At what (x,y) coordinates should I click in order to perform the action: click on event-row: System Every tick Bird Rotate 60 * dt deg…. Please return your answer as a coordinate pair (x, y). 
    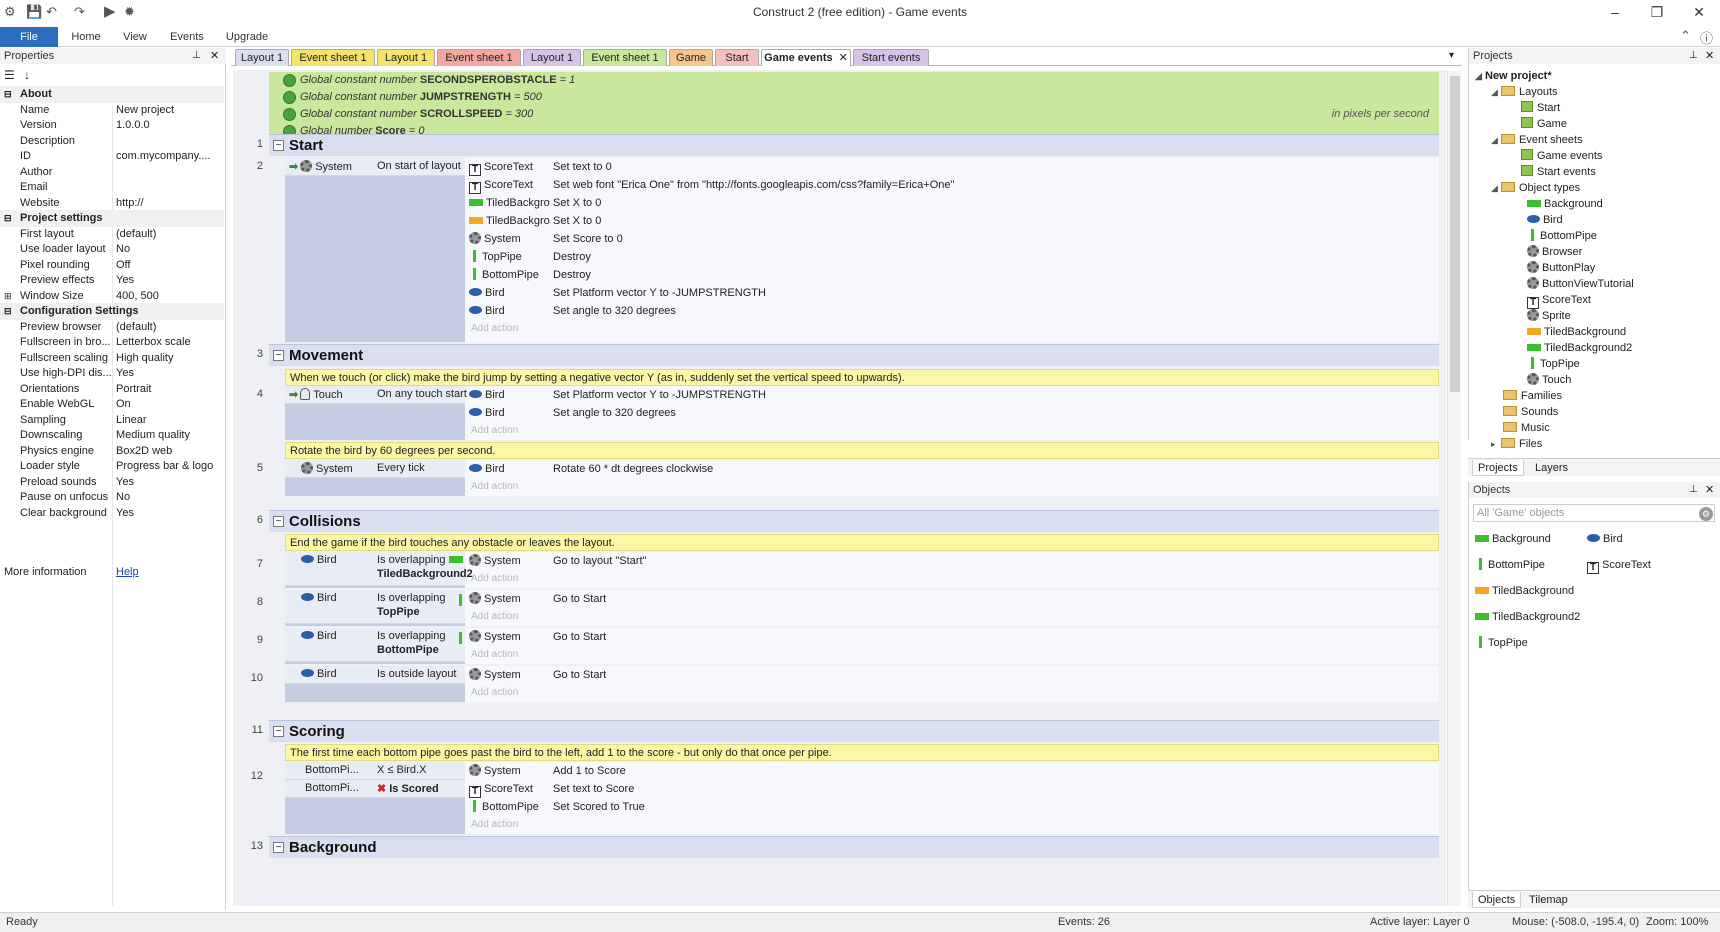
    Looking at the image, I should click on (862, 478).